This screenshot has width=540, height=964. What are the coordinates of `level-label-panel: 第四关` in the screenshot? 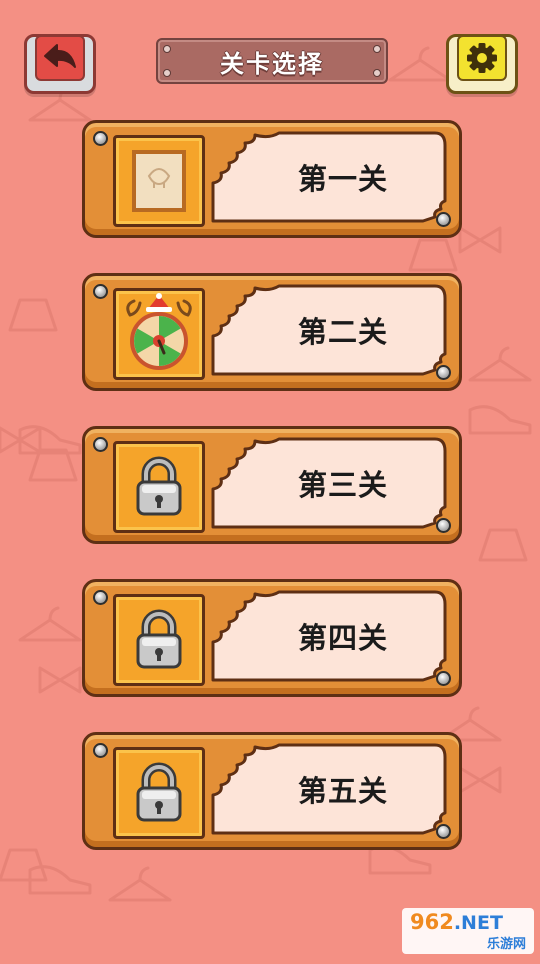 It's located at (329, 636).